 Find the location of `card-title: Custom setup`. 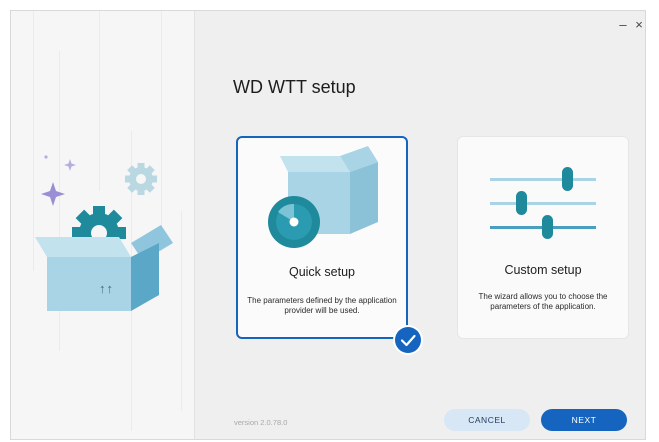

card-title: Custom setup is located at coordinates (543, 270).